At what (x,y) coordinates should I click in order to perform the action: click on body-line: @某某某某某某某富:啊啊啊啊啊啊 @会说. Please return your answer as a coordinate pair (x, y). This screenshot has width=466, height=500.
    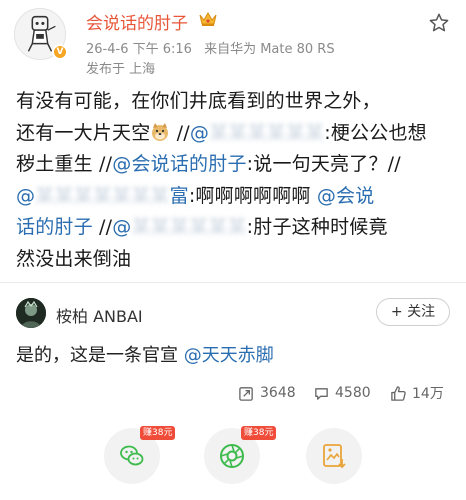
    Looking at the image, I should click on (234, 197).